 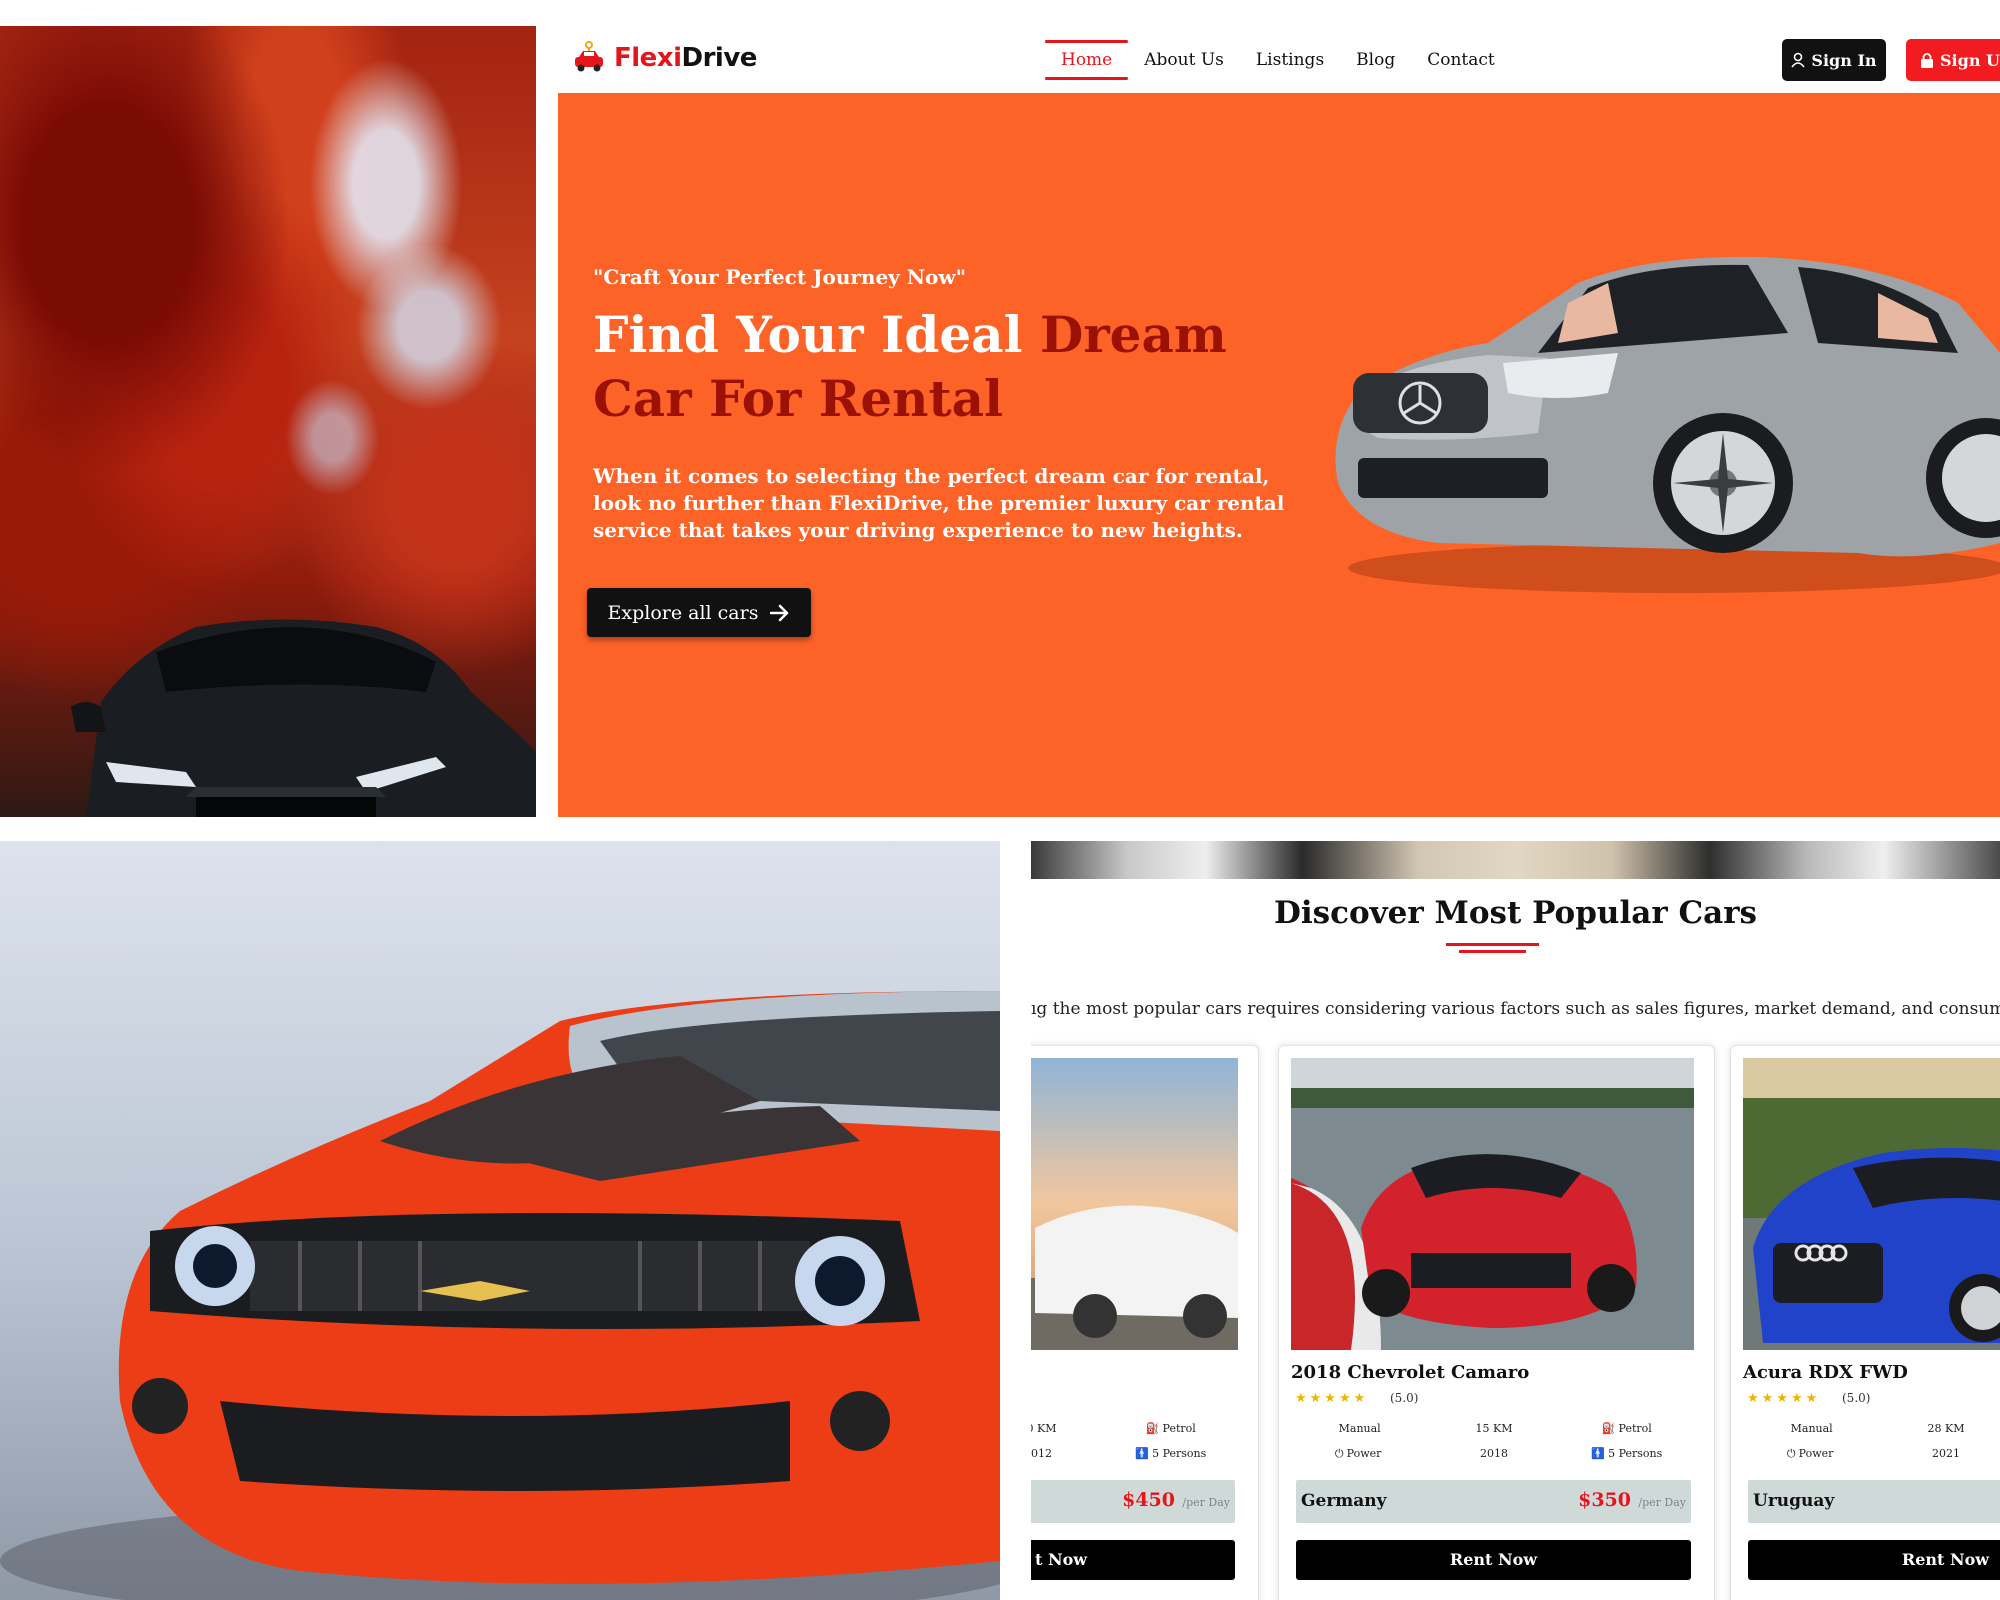 I want to click on white-sedan-image, so click(x=1134, y=1204).